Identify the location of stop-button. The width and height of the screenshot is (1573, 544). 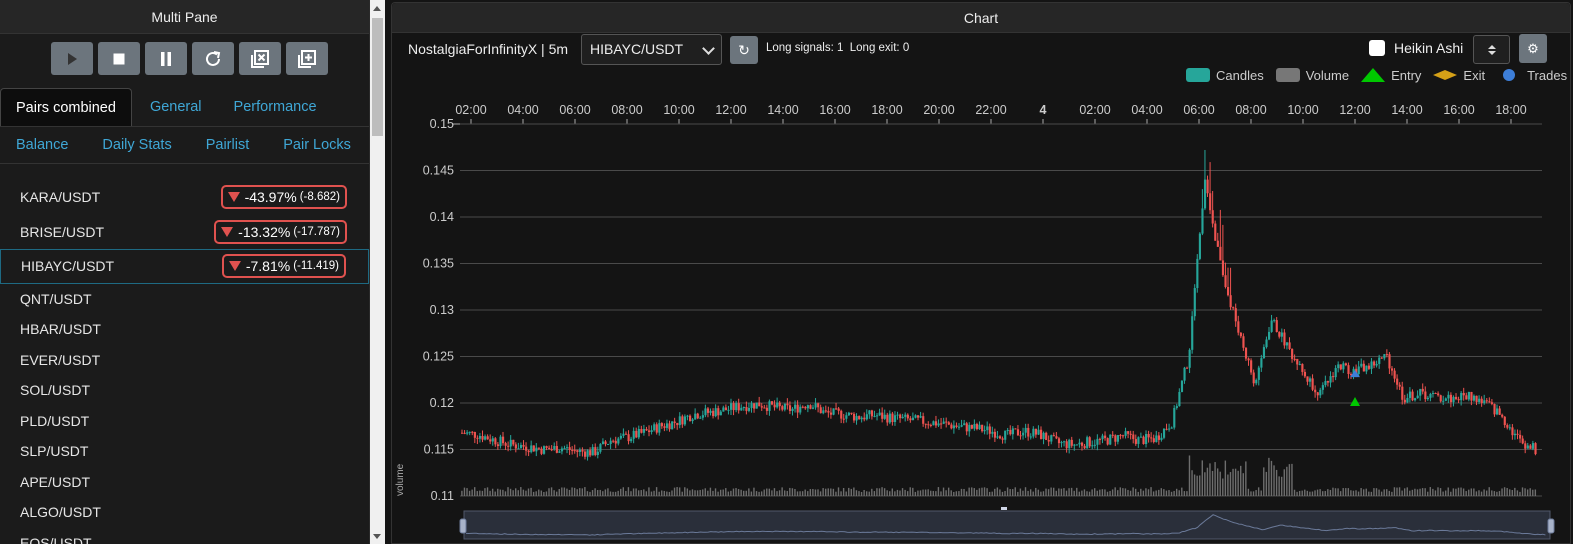
(119, 58).